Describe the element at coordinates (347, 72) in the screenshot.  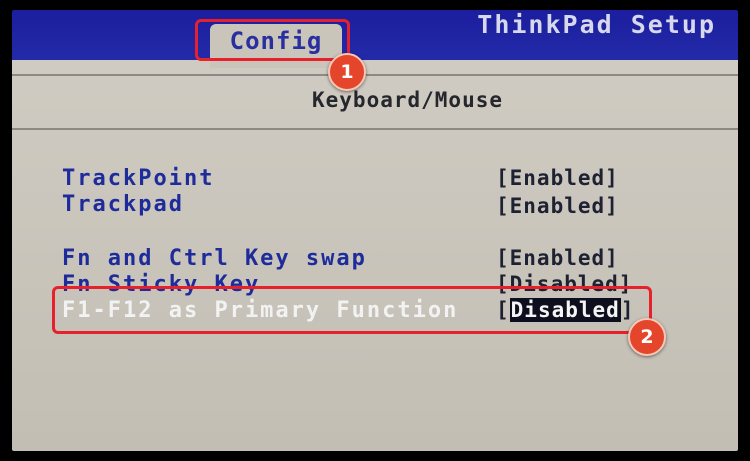
I see `annotation-badge-1: 1` at that location.